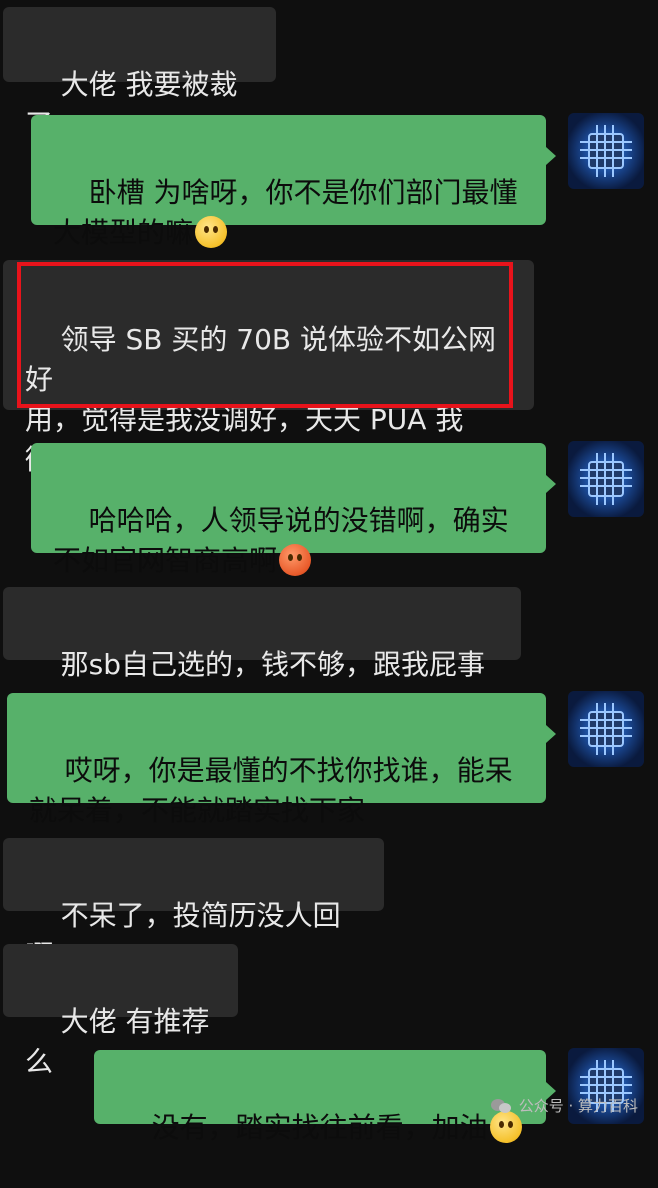 The height and width of the screenshot is (1188, 658). Describe the element at coordinates (319, 1127) in the screenshot. I see `message-text: 没有，踏实找往前看，加油` at that location.